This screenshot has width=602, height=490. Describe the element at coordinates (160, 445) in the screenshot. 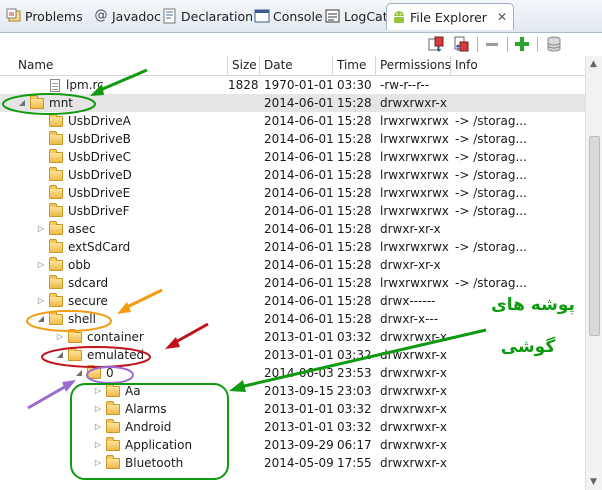

I see `name-cell: ▷ Application` at that location.